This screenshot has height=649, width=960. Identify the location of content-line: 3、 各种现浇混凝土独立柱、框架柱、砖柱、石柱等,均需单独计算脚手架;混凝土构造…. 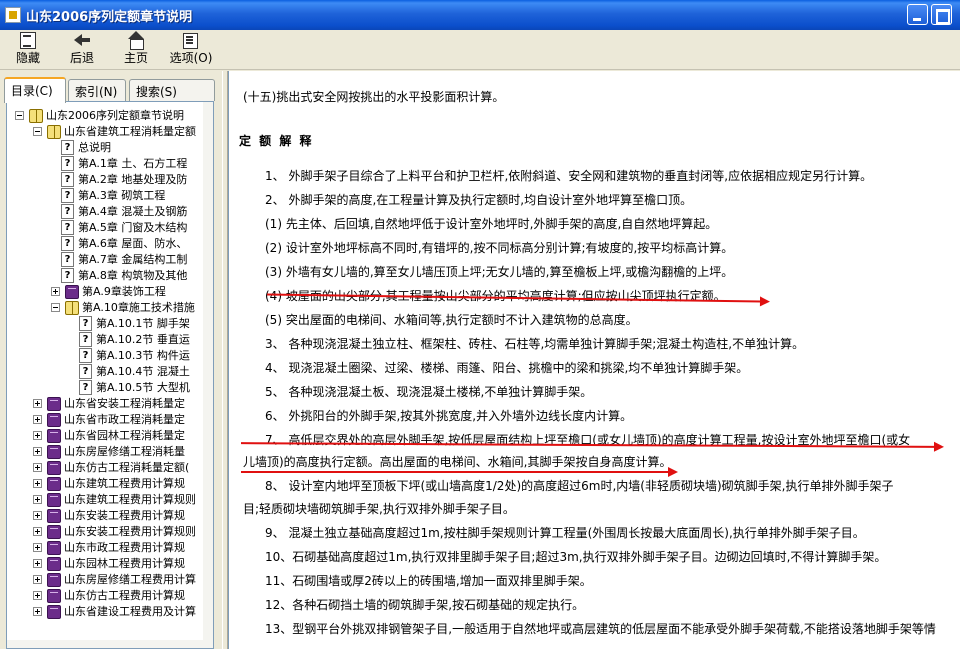
(535, 344).